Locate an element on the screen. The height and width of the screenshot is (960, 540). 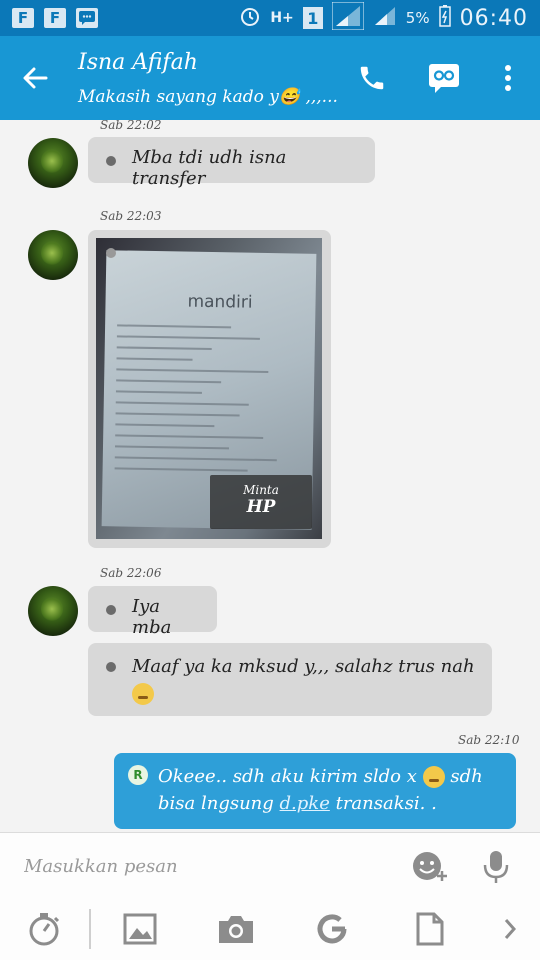
add-emoji-icon is located at coordinates (430, 866).